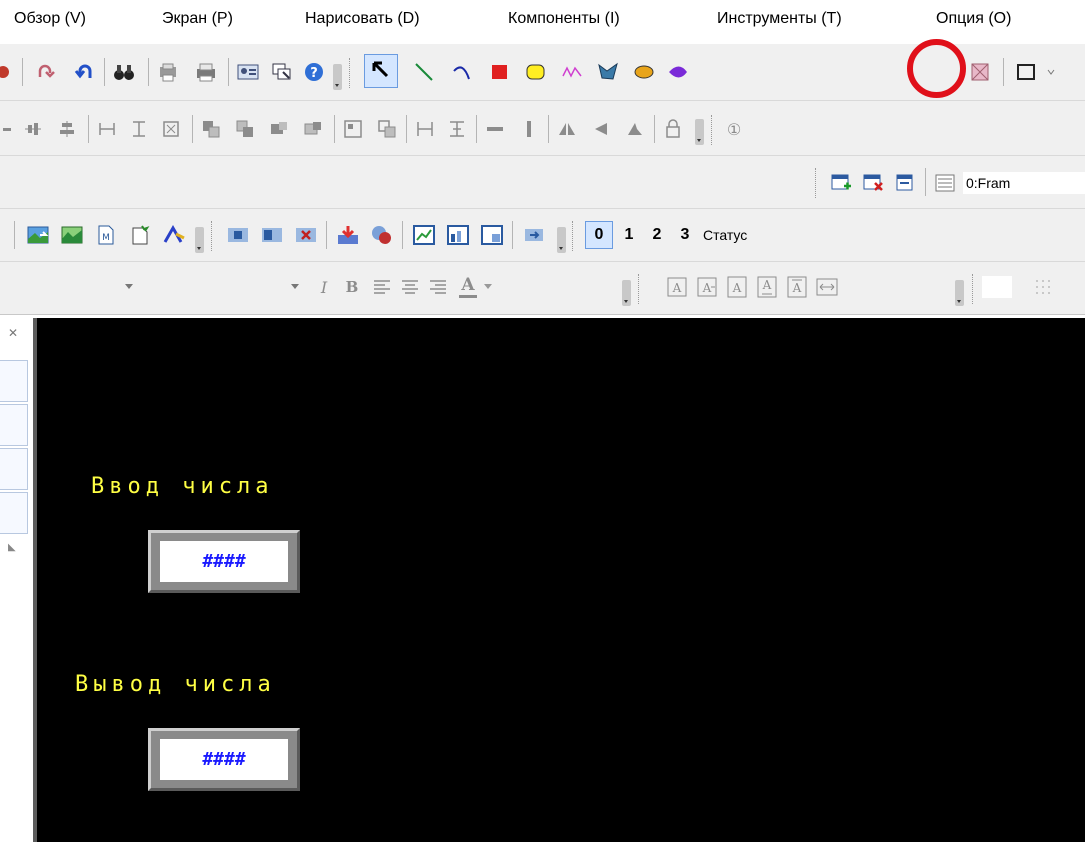 Image resolution: width=1085 pixels, height=842 pixels. I want to click on font-name-select, so click(73, 287).